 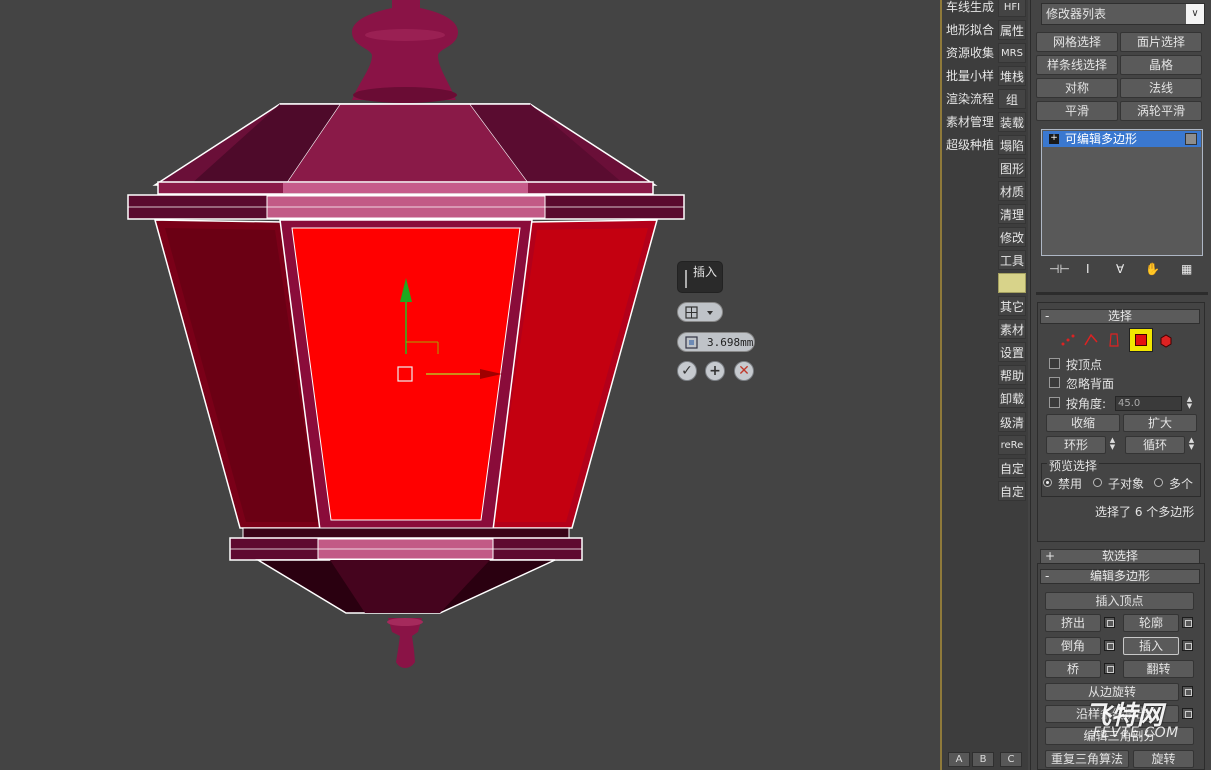 What do you see at coordinates (1054, 382) in the screenshot?
I see `ignore-backfacing-checkbox` at bounding box center [1054, 382].